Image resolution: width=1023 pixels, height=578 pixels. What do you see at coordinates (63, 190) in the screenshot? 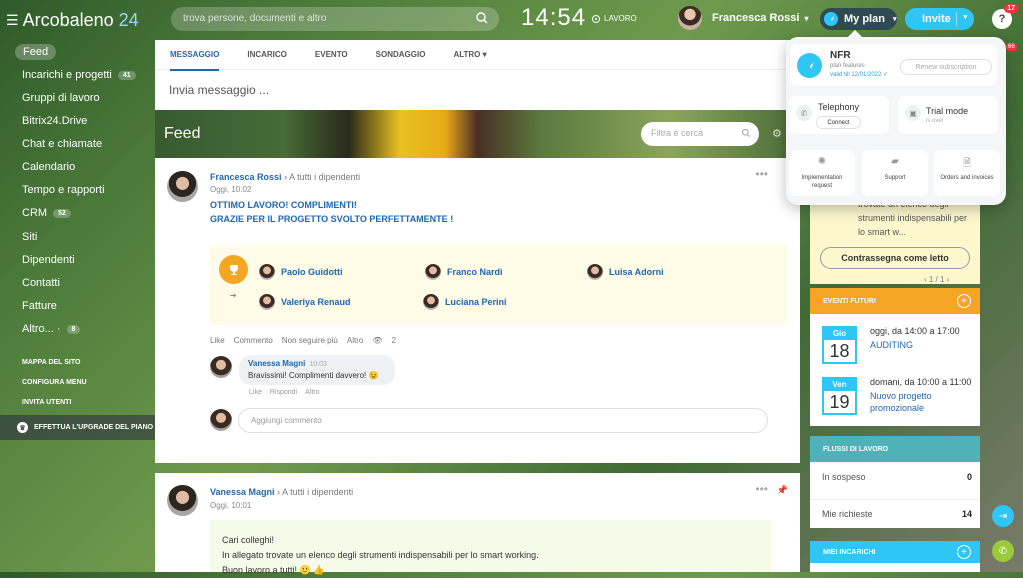
I see `sidebar-item-time-reports: Tempo e rapporti` at bounding box center [63, 190].